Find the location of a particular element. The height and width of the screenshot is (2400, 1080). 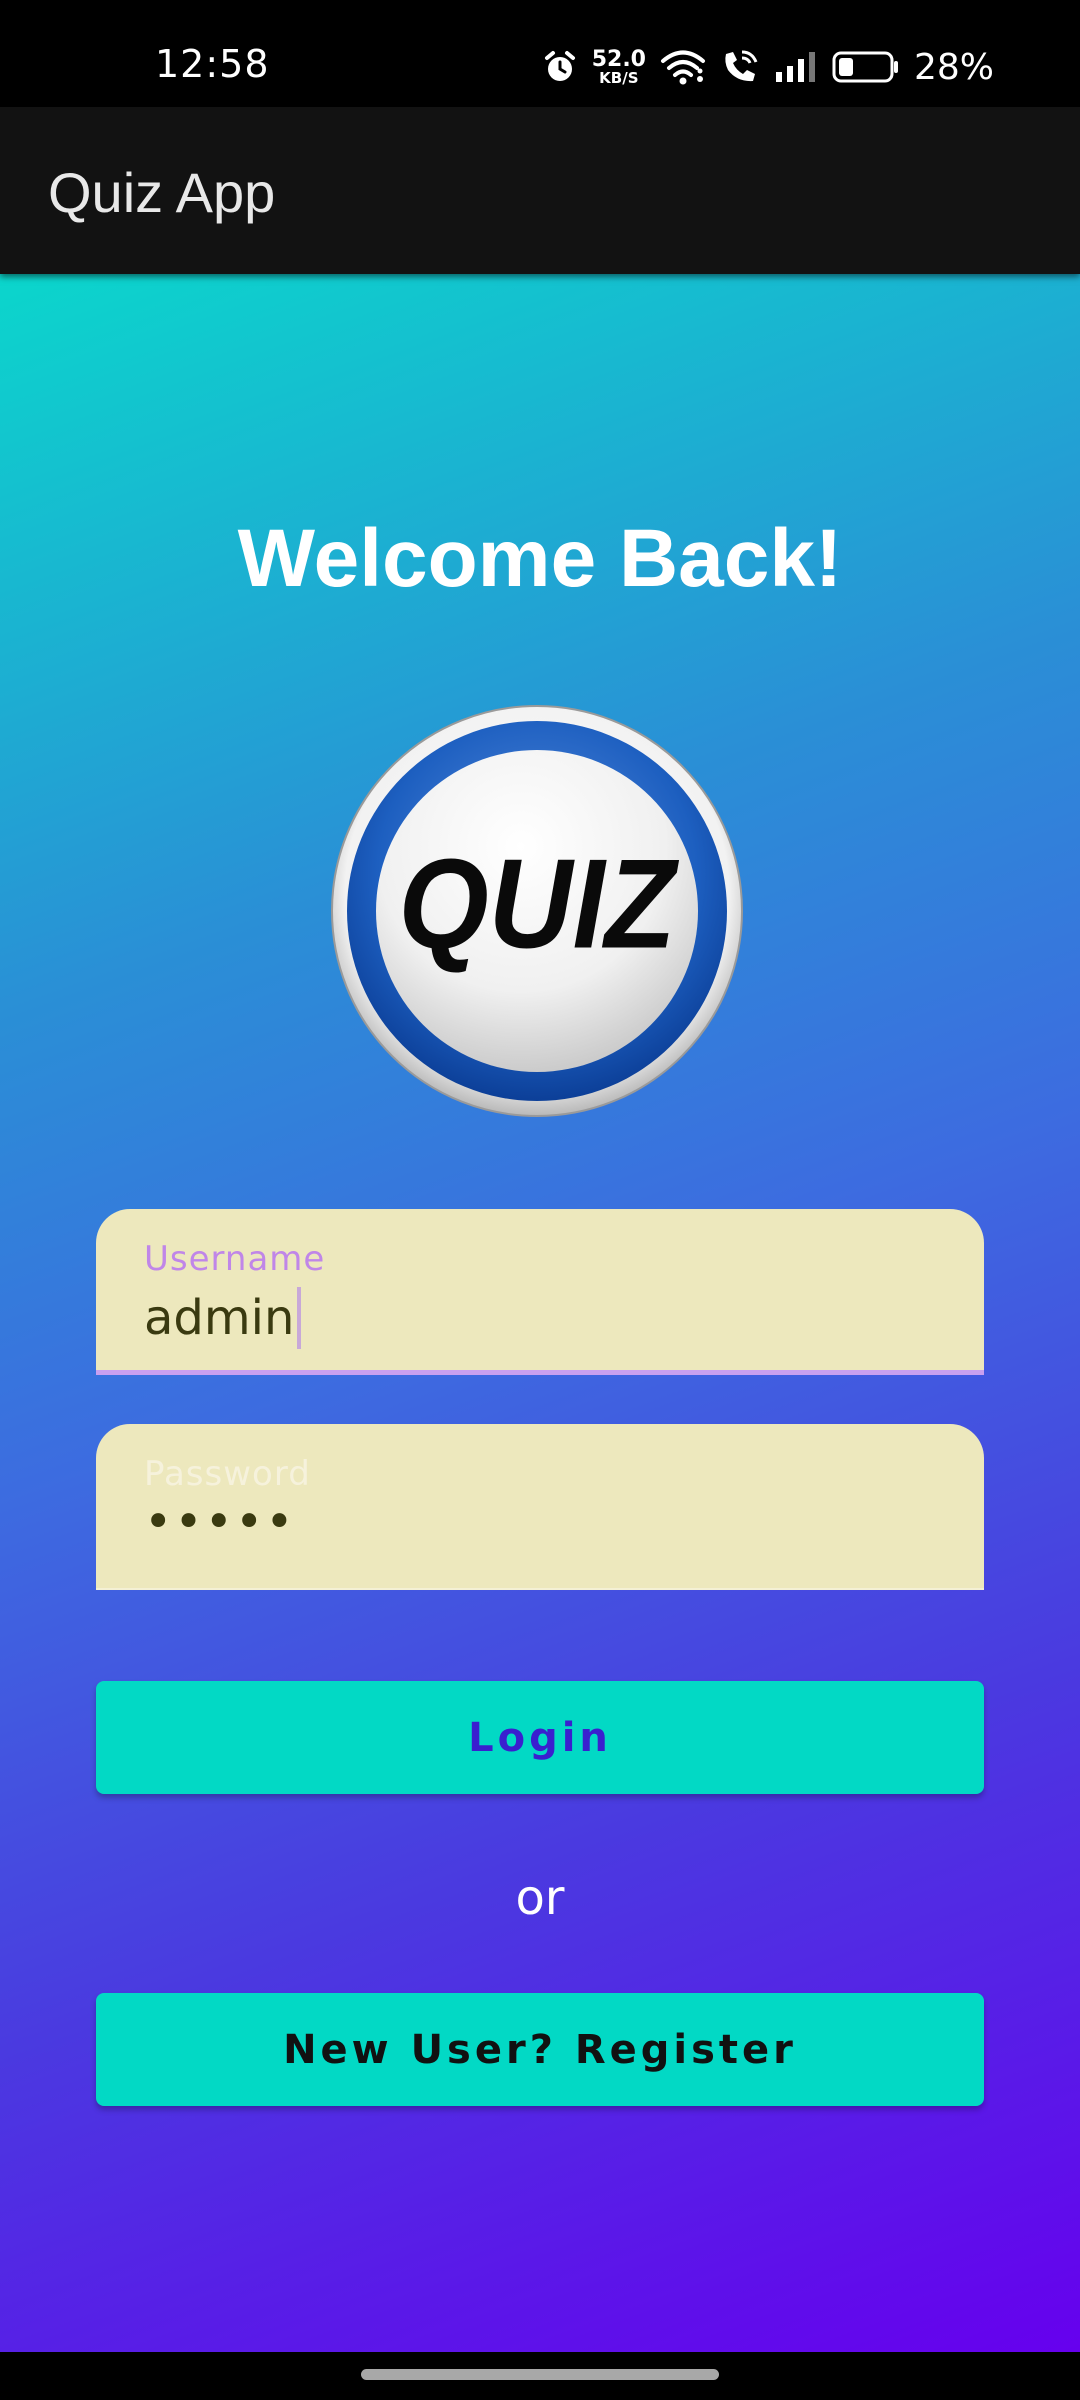

register-button: New User? Register is located at coordinates (540, 2049).